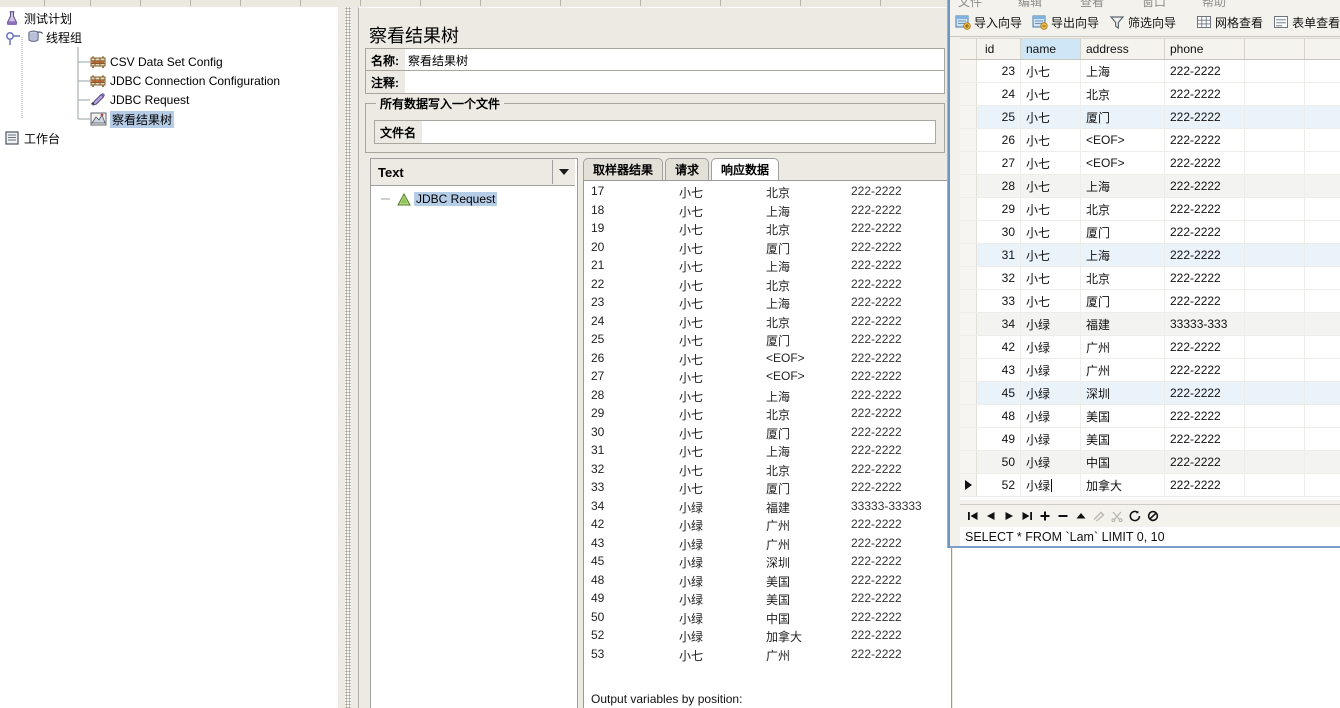 Image resolution: width=1340 pixels, height=708 pixels. I want to click on first-record-icon, so click(973, 516).